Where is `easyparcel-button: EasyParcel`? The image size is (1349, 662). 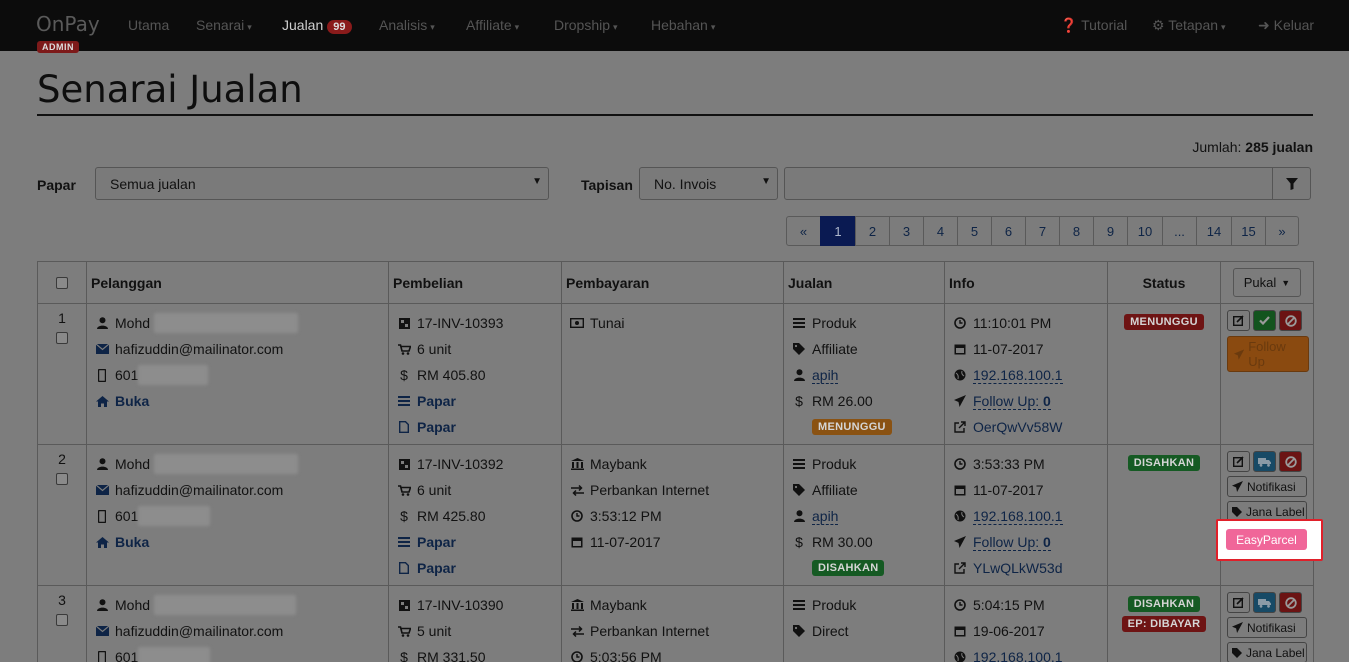
easyparcel-button: EasyParcel is located at coordinates (1266, 539).